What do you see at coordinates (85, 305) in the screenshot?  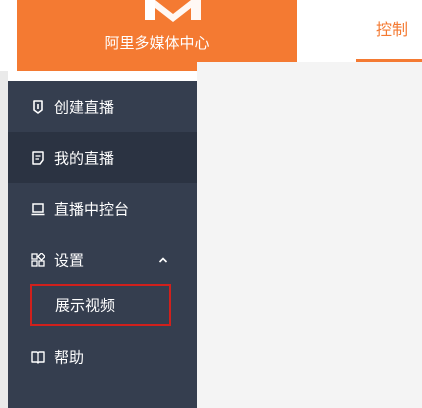 I see `submenu-item-label: 展示视频` at bounding box center [85, 305].